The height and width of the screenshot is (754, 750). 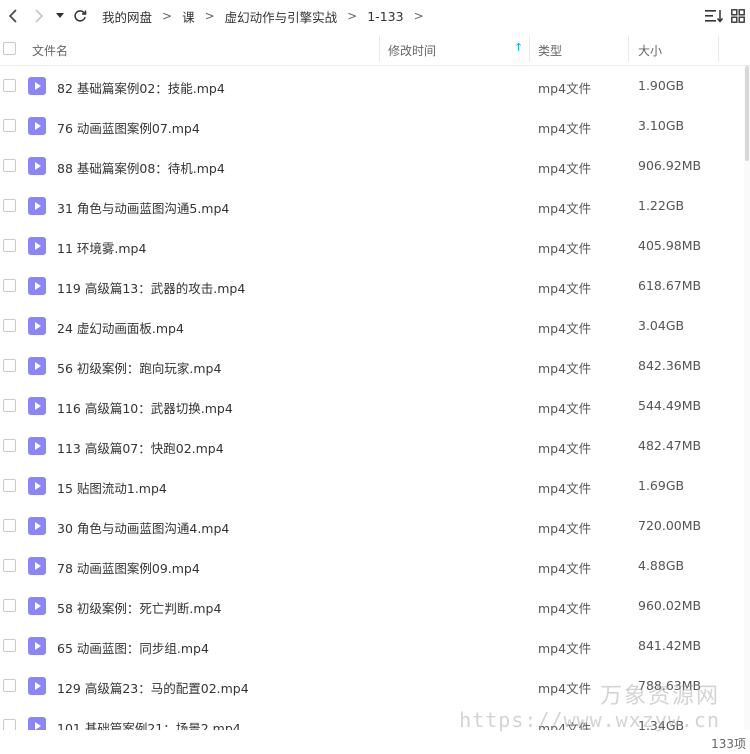 What do you see at coordinates (188, 16) in the screenshot?
I see `breadcrumb-item: 课` at bounding box center [188, 16].